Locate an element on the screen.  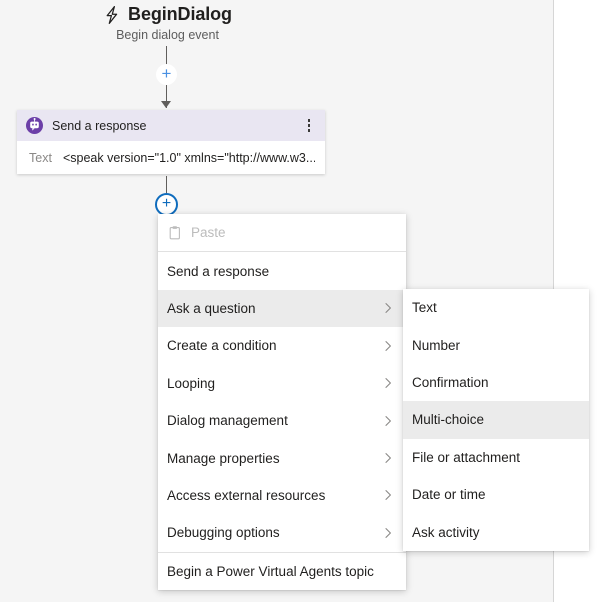
menu-item-looping: Looping is located at coordinates (282, 383).